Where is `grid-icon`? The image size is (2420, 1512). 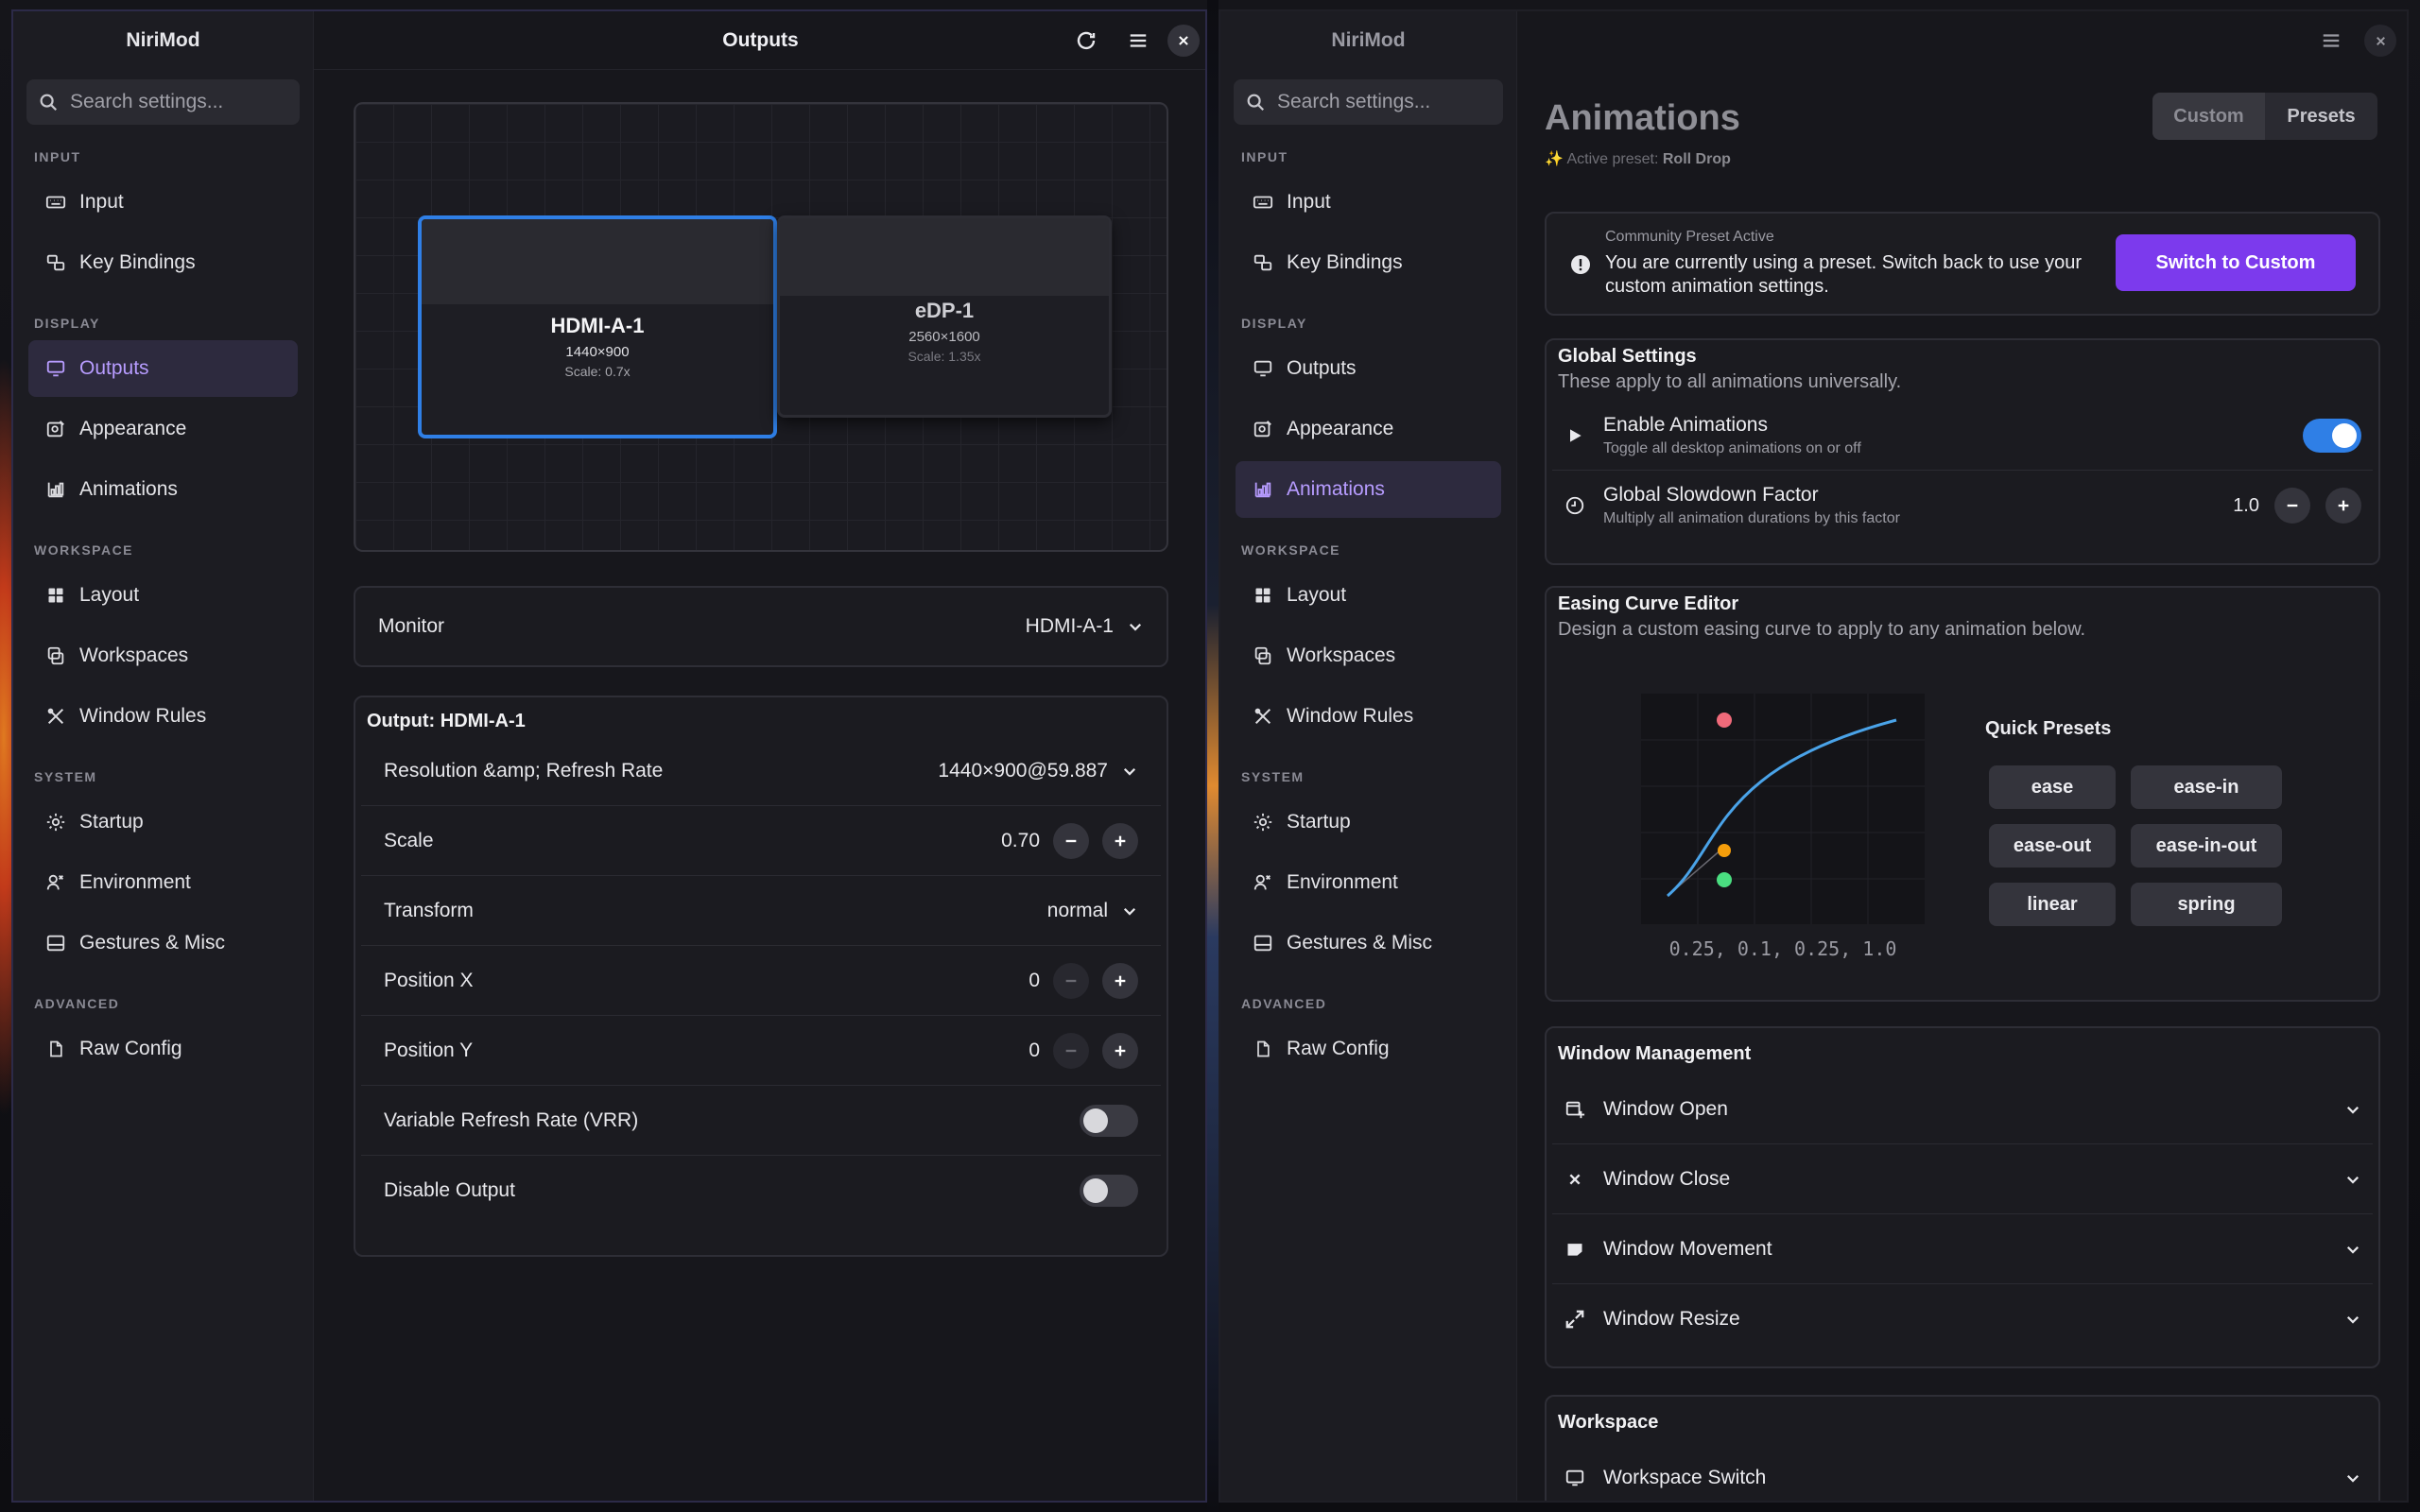
grid-icon is located at coordinates (1263, 595).